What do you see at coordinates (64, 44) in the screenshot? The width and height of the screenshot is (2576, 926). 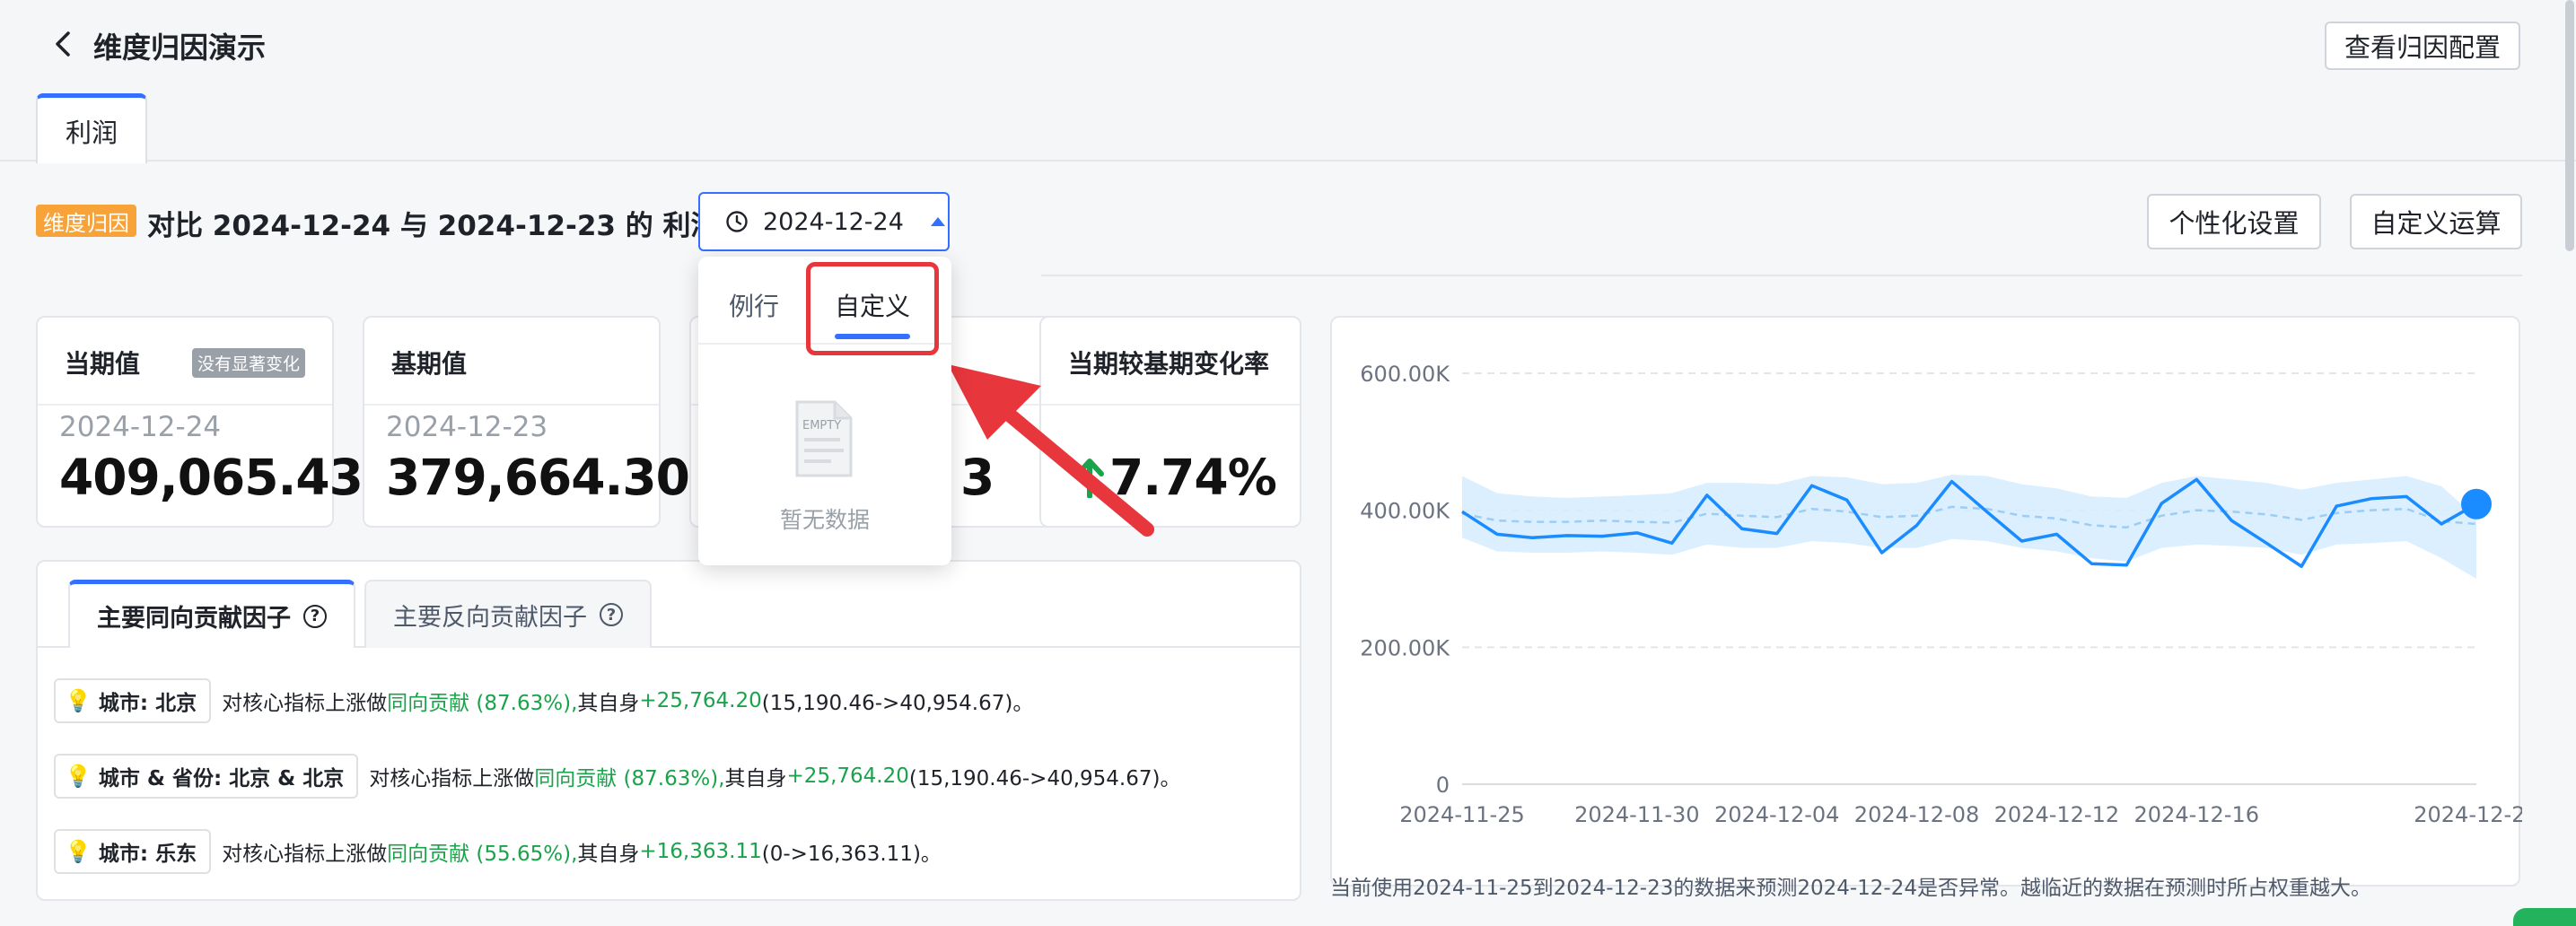 I see `back-arrow-icon` at bounding box center [64, 44].